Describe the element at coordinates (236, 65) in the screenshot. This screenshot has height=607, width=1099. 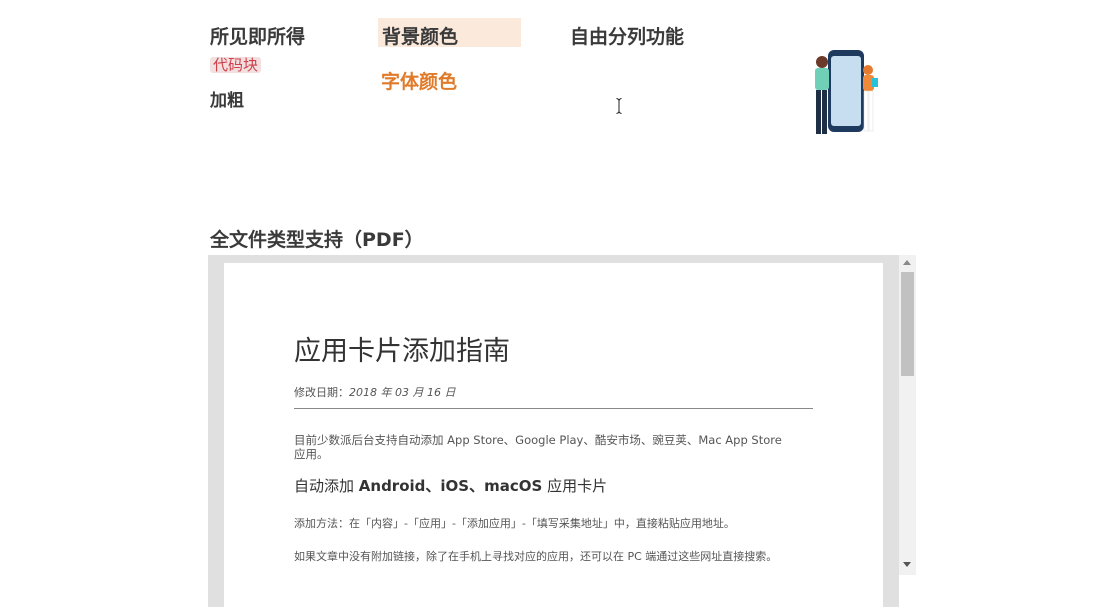
I see `feature-code-block: 代码块` at that location.